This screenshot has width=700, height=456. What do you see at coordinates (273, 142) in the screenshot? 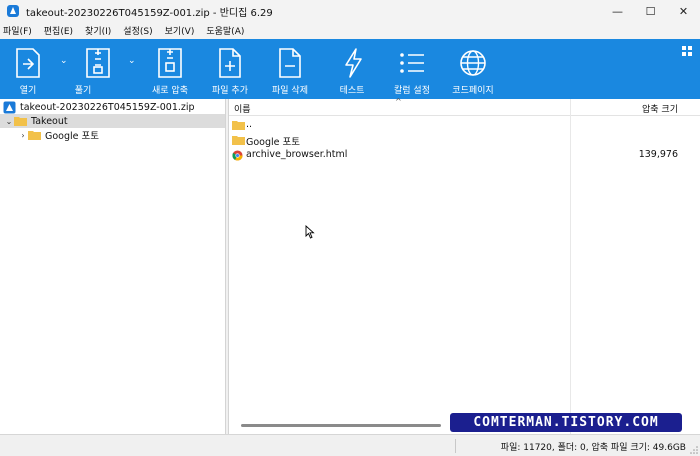
I see `file-name: Google 포토` at bounding box center [273, 142].